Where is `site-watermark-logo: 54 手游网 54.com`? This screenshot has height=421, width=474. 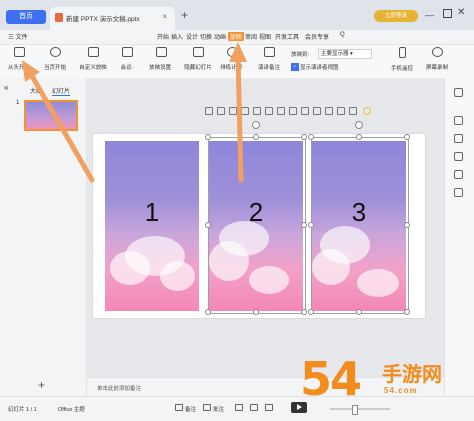 site-watermark-logo: 54 手游网 54.com is located at coordinates (385, 384).